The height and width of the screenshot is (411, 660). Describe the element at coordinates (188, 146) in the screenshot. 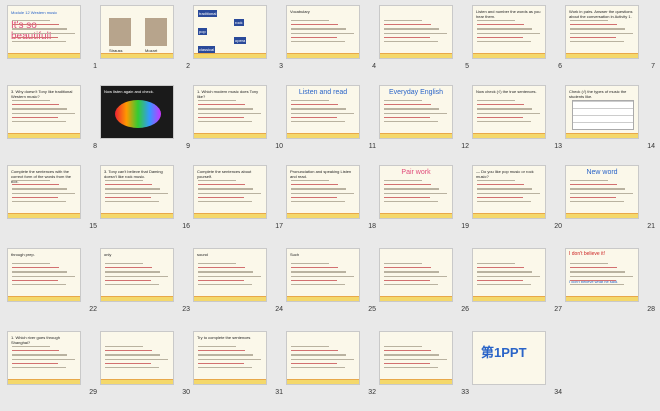

I see `slide-number: 9` at that location.